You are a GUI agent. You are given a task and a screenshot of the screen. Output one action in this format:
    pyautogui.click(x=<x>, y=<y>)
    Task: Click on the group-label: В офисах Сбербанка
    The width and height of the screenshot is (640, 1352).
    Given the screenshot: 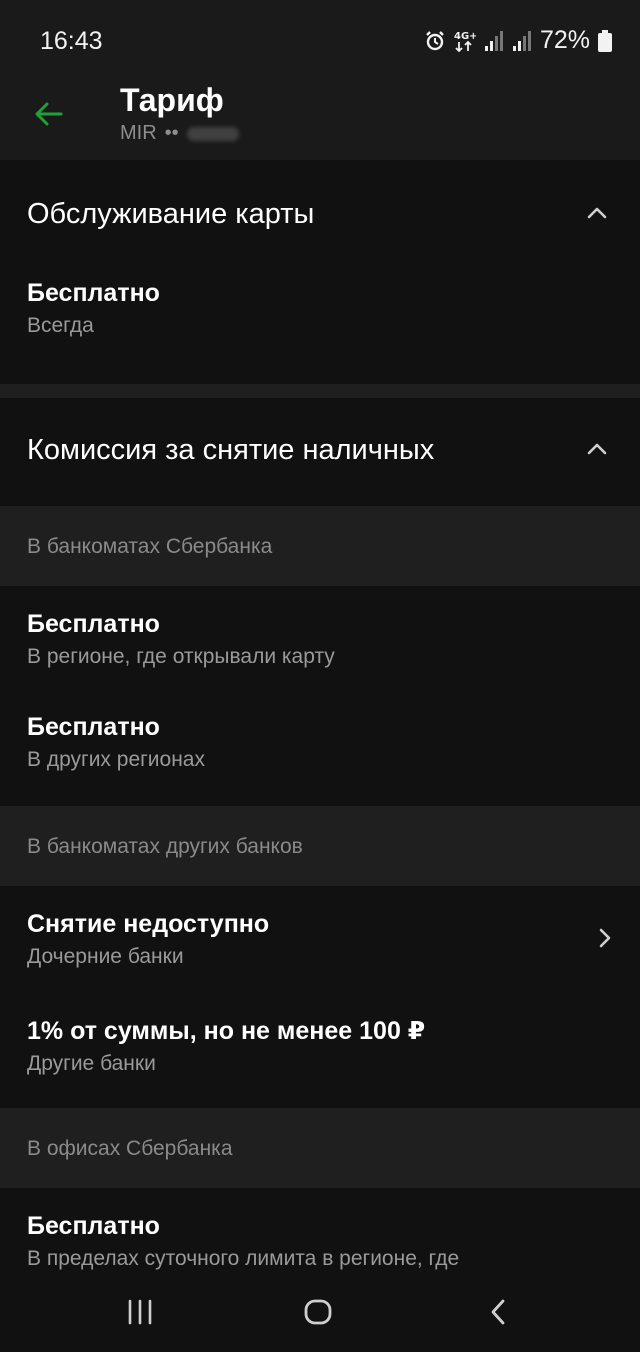 What is the action you would take?
    pyautogui.click(x=130, y=1148)
    